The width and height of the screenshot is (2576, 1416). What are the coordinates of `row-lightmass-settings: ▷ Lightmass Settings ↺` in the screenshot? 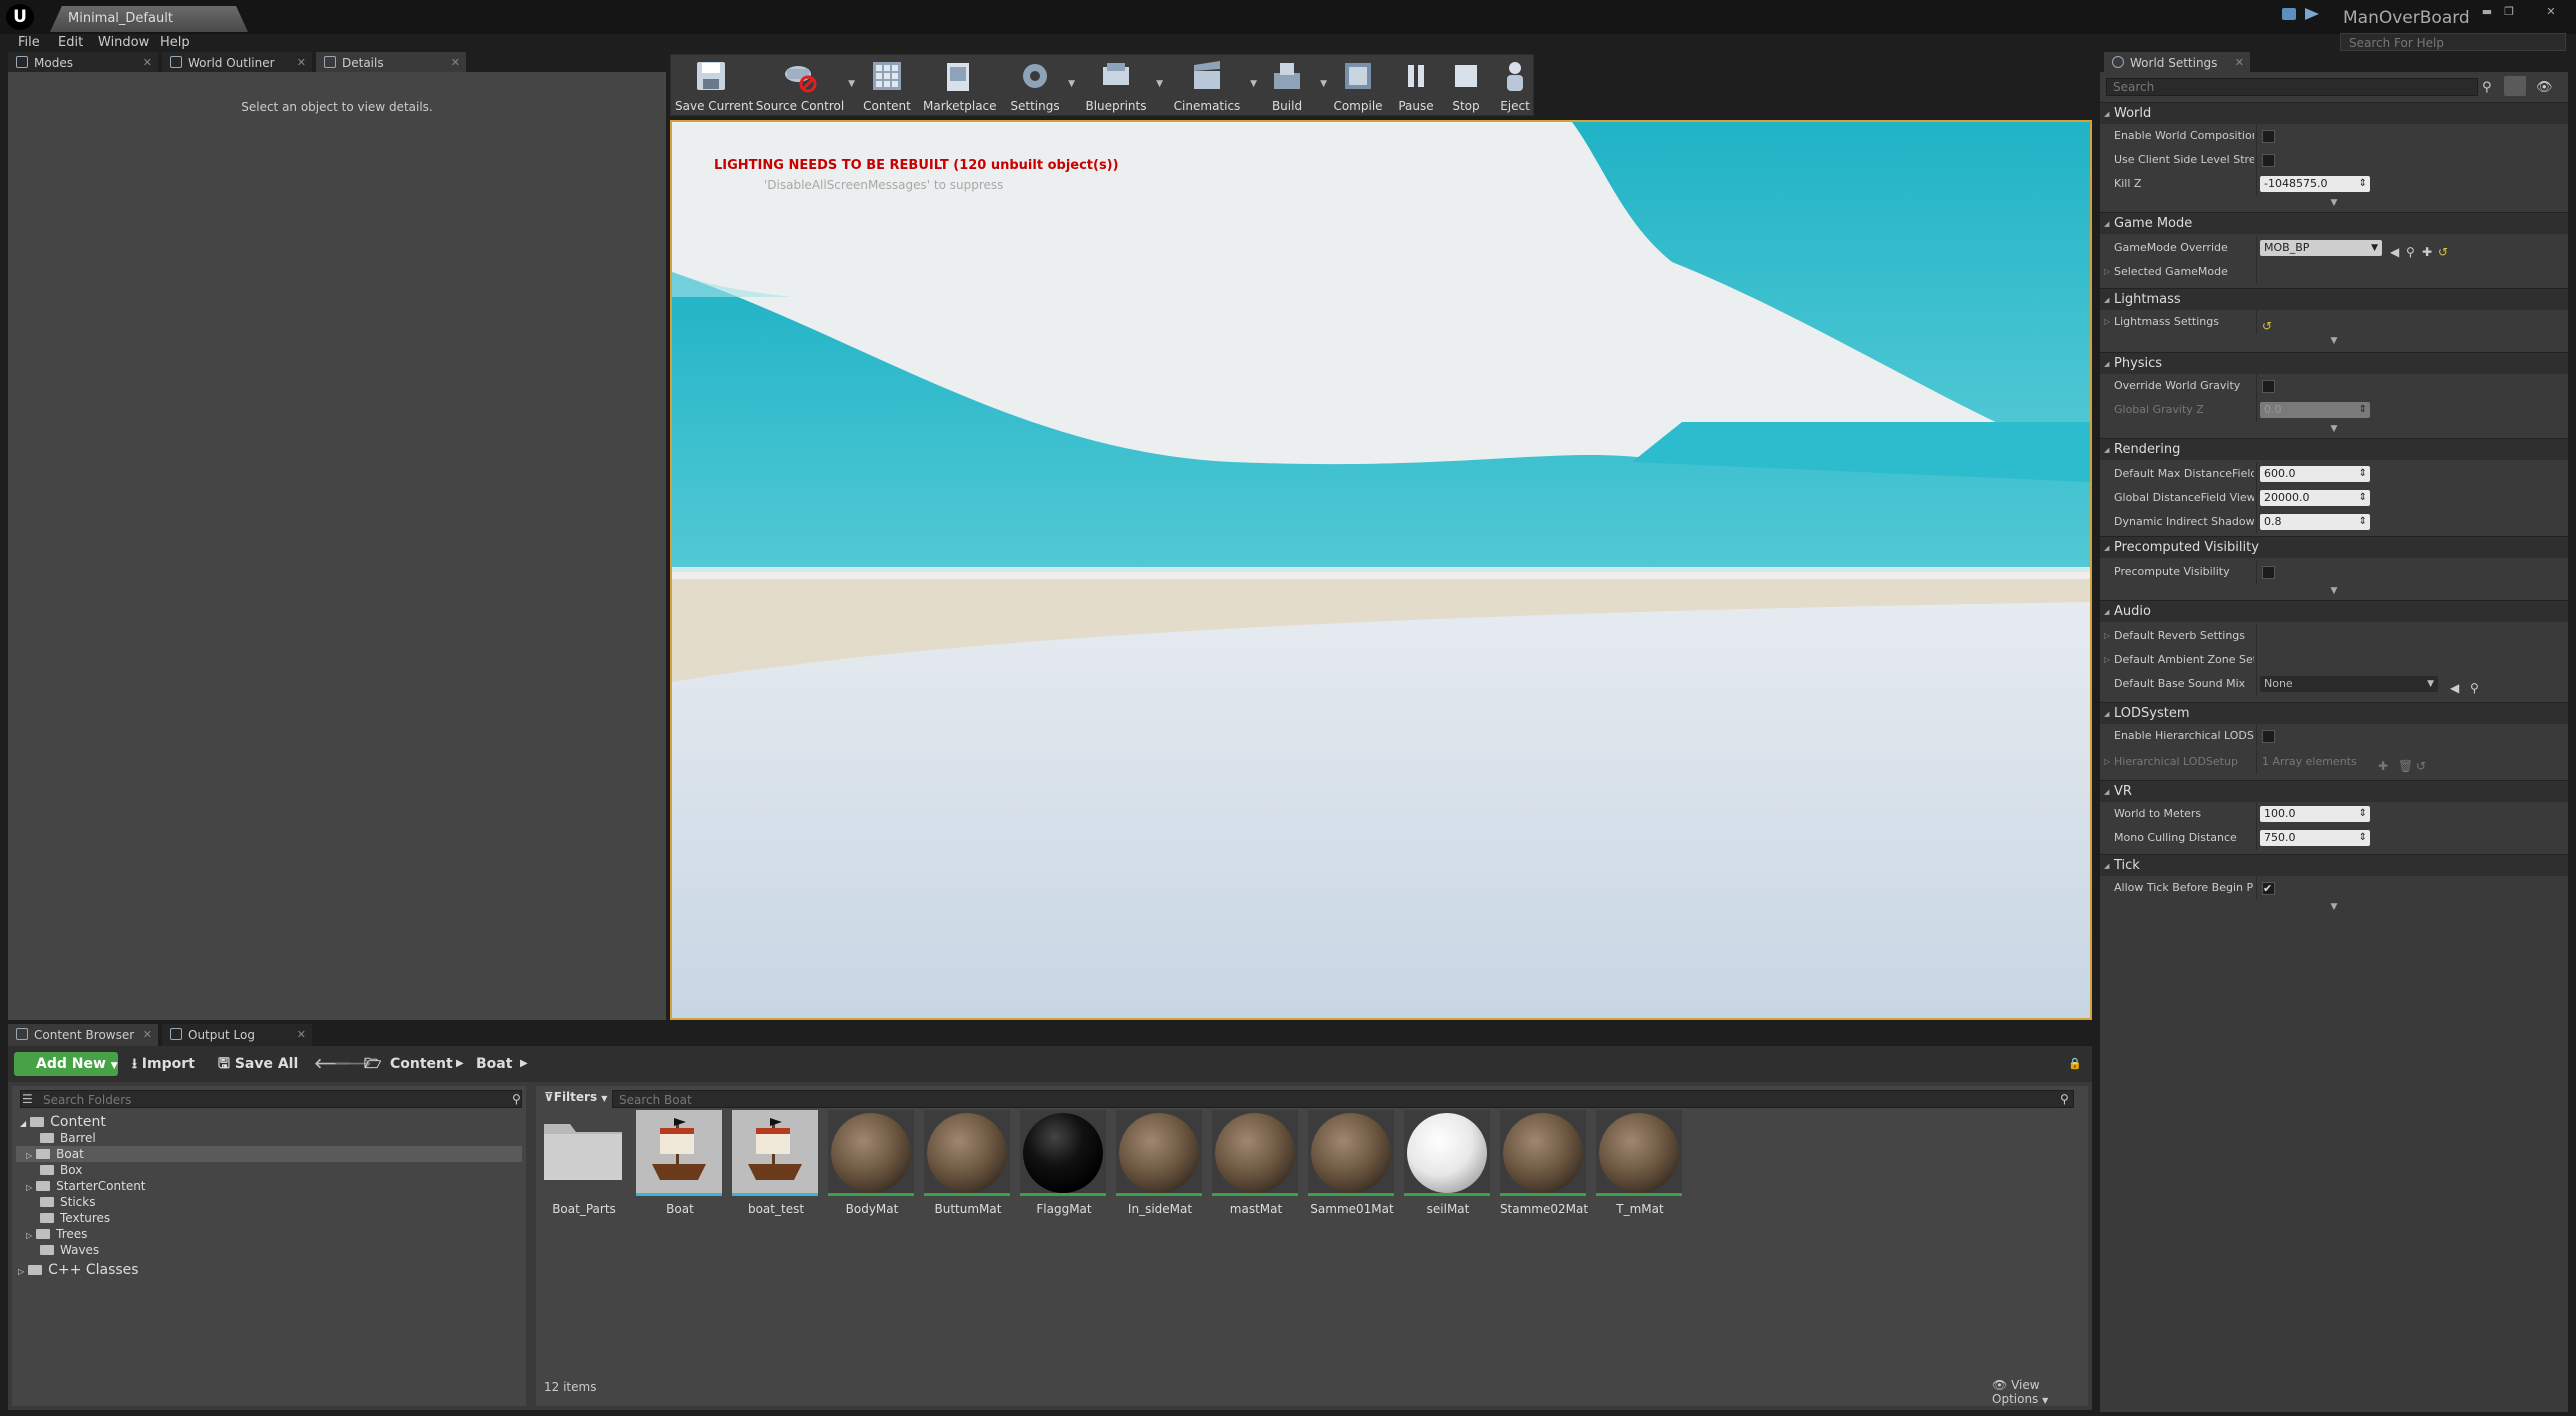 It's located at (2334, 322).